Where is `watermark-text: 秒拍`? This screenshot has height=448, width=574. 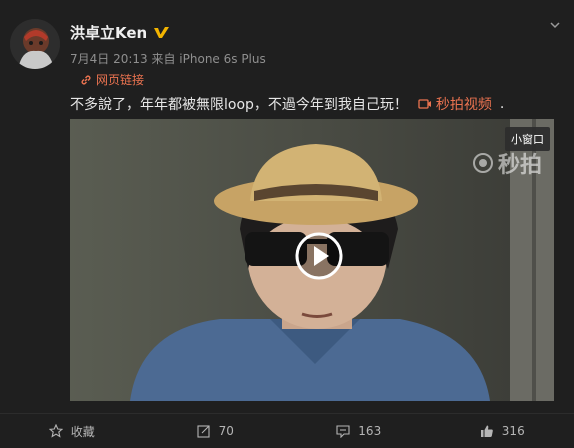
watermark-text: 秒拍 is located at coordinates (520, 163).